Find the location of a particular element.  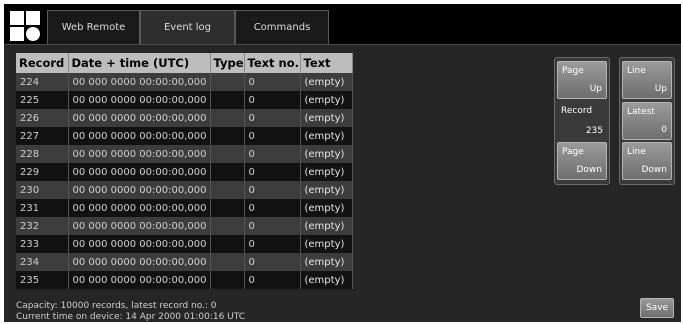

cell-record: 231 is located at coordinates (42, 208).